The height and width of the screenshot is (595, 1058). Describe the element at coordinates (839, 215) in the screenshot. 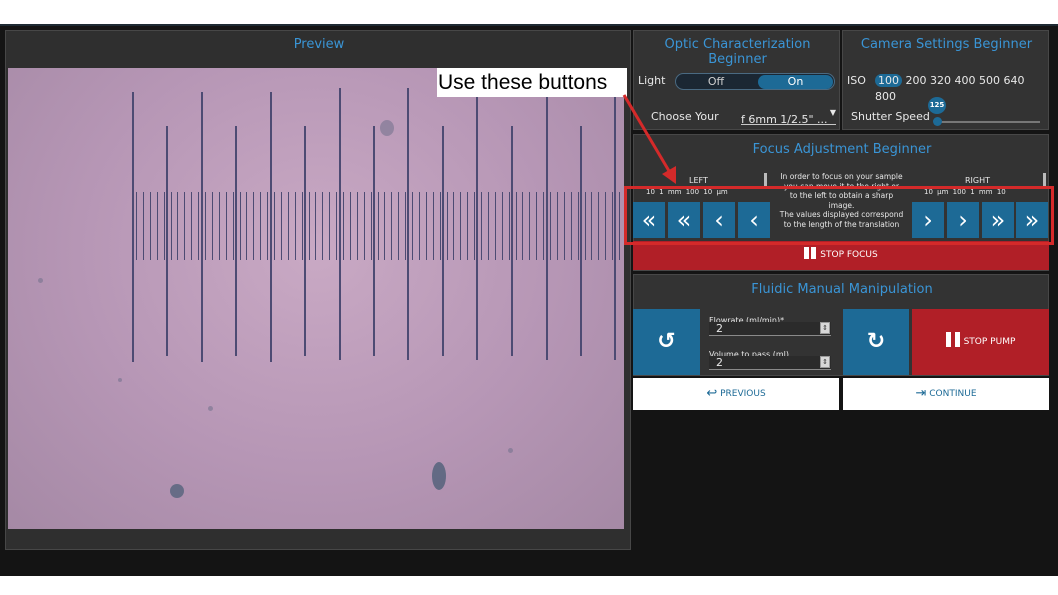

I see `annotation-highlight-box` at that location.